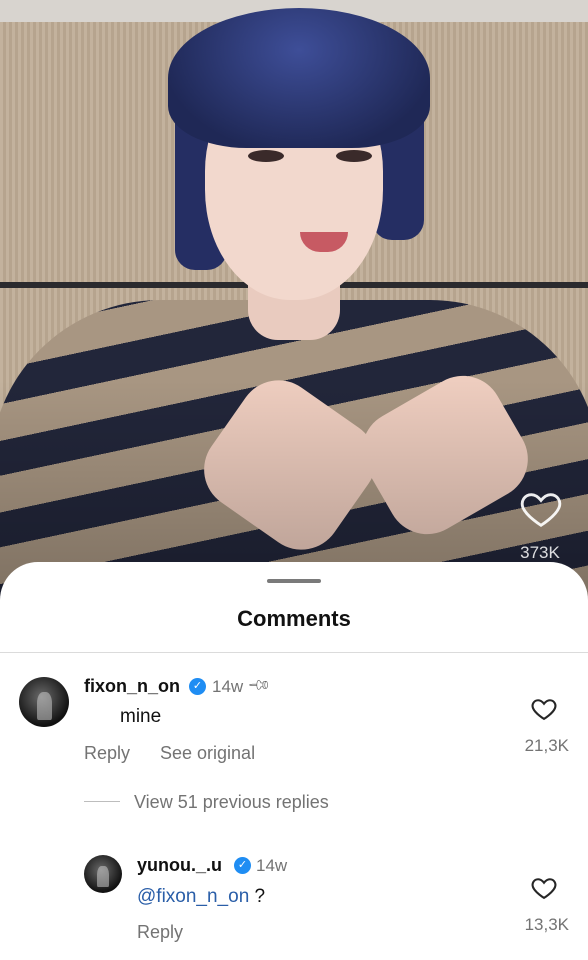 The width and height of the screenshot is (588, 960). Describe the element at coordinates (193, 896) in the screenshot. I see `mention-link: @fixon_n_on` at that location.